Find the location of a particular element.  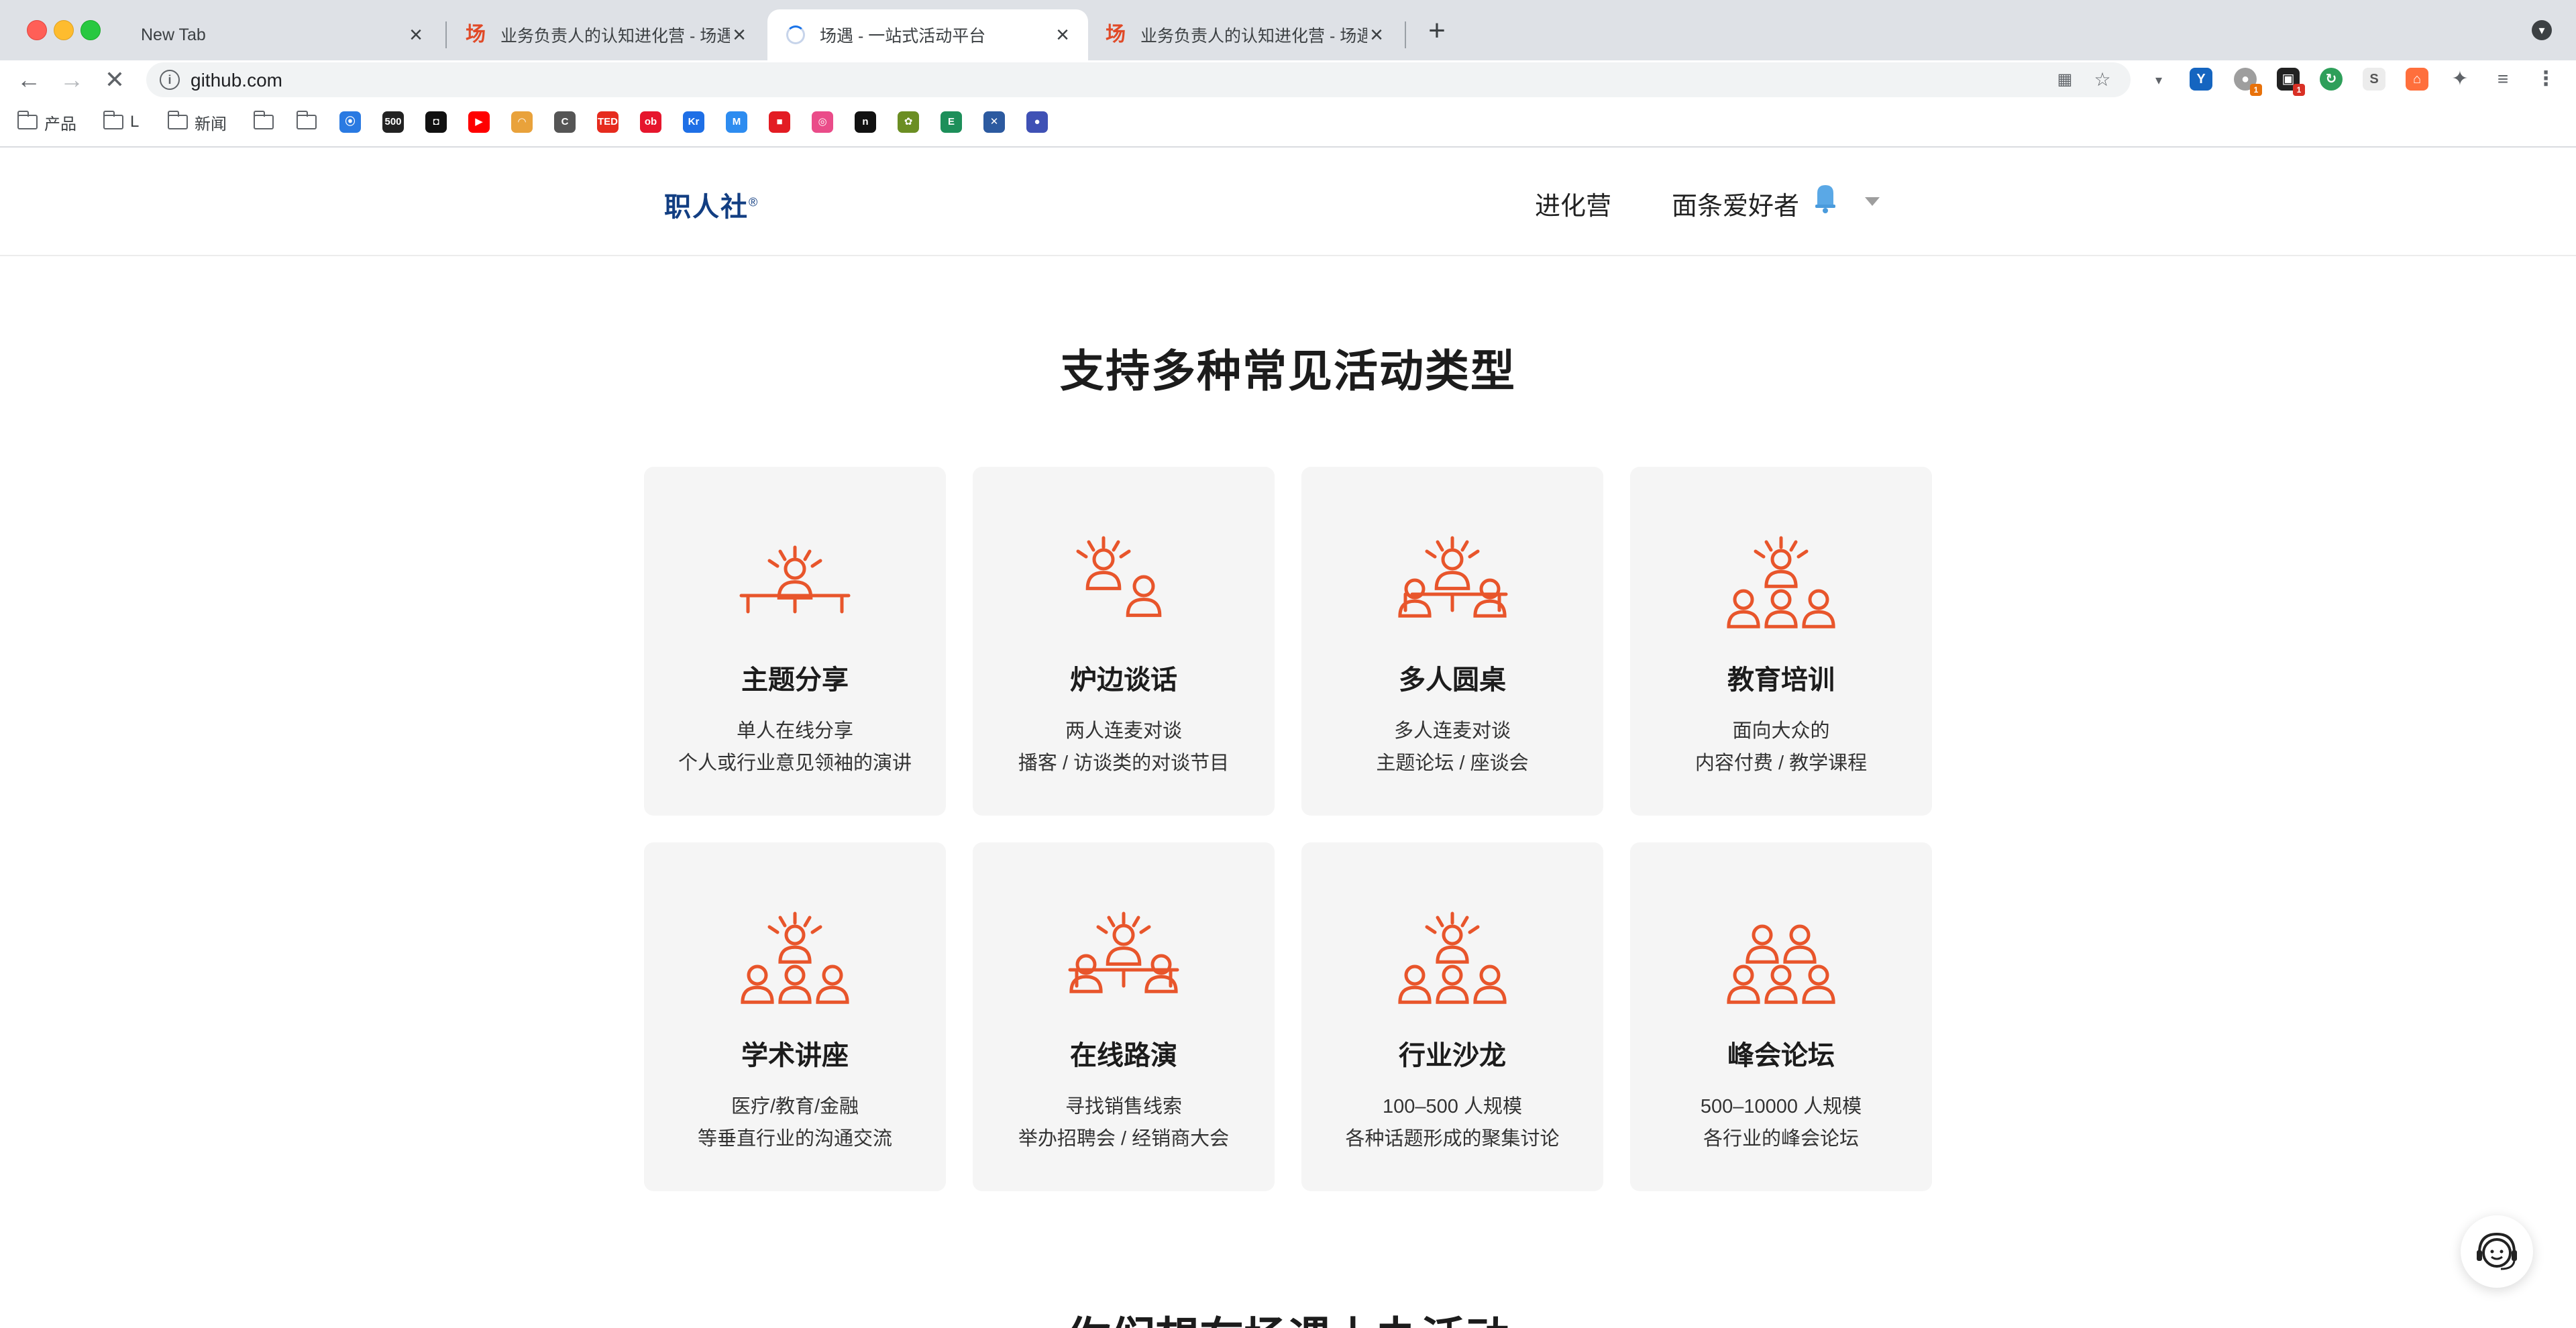

activity-card: 教育培训 面向大众的 内容付费 / 教学课程 is located at coordinates (1781, 641).